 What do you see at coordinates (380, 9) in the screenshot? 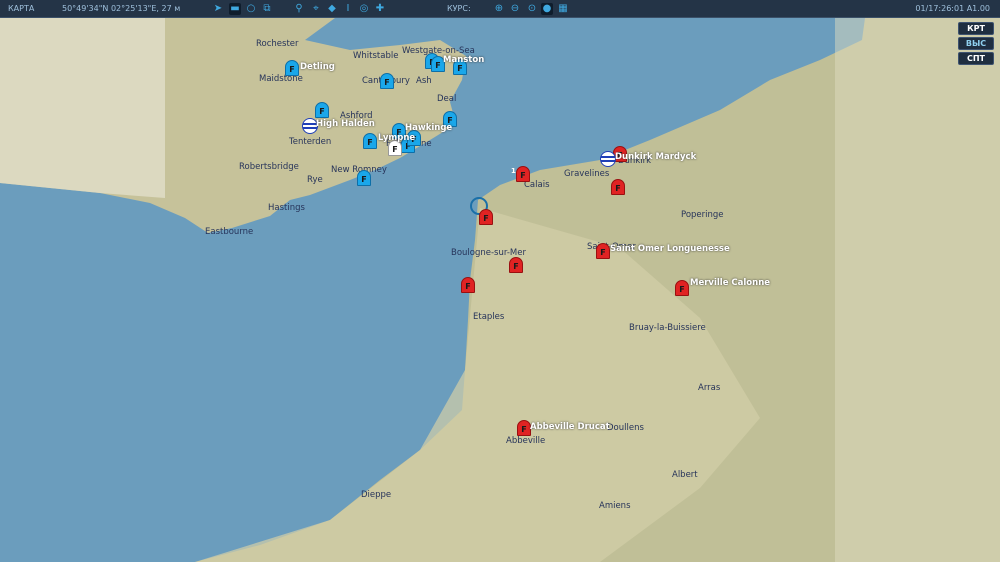
I see `cross-icon: ✚` at bounding box center [380, 9].